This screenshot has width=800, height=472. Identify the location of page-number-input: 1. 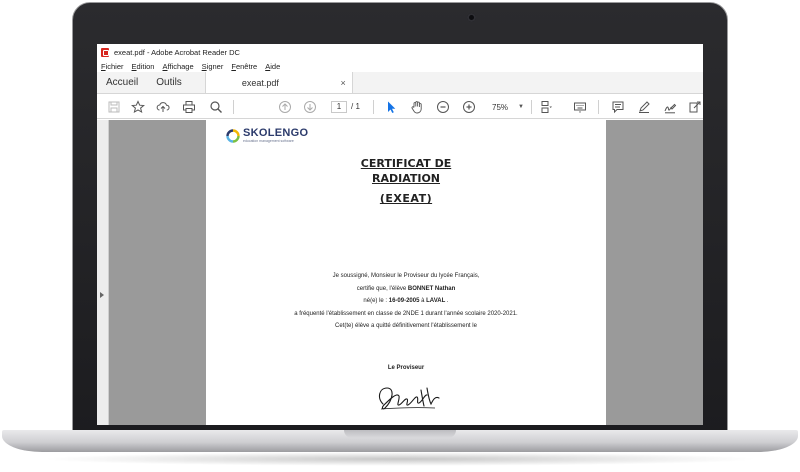
(339, 107).